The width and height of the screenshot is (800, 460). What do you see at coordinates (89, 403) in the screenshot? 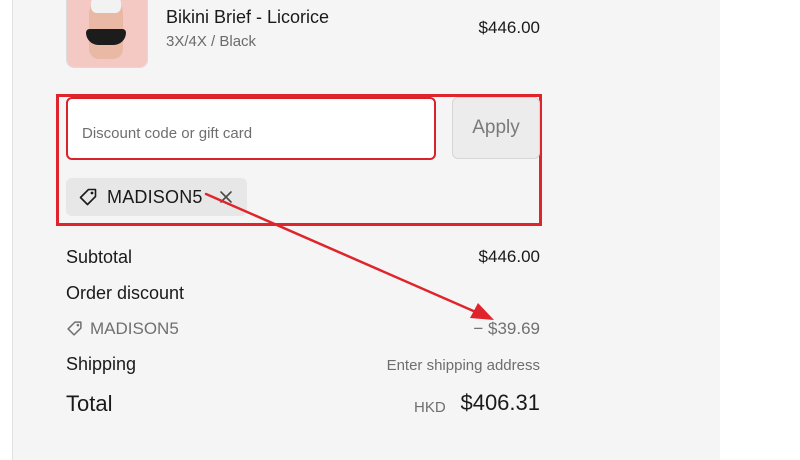
I see `total-label: Total` at bounding box center [89, 403].